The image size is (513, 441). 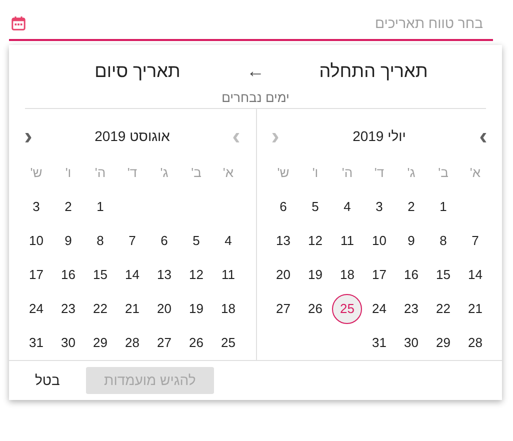 I want to click on cancel-button: בטל, so click(x=47, y=380).